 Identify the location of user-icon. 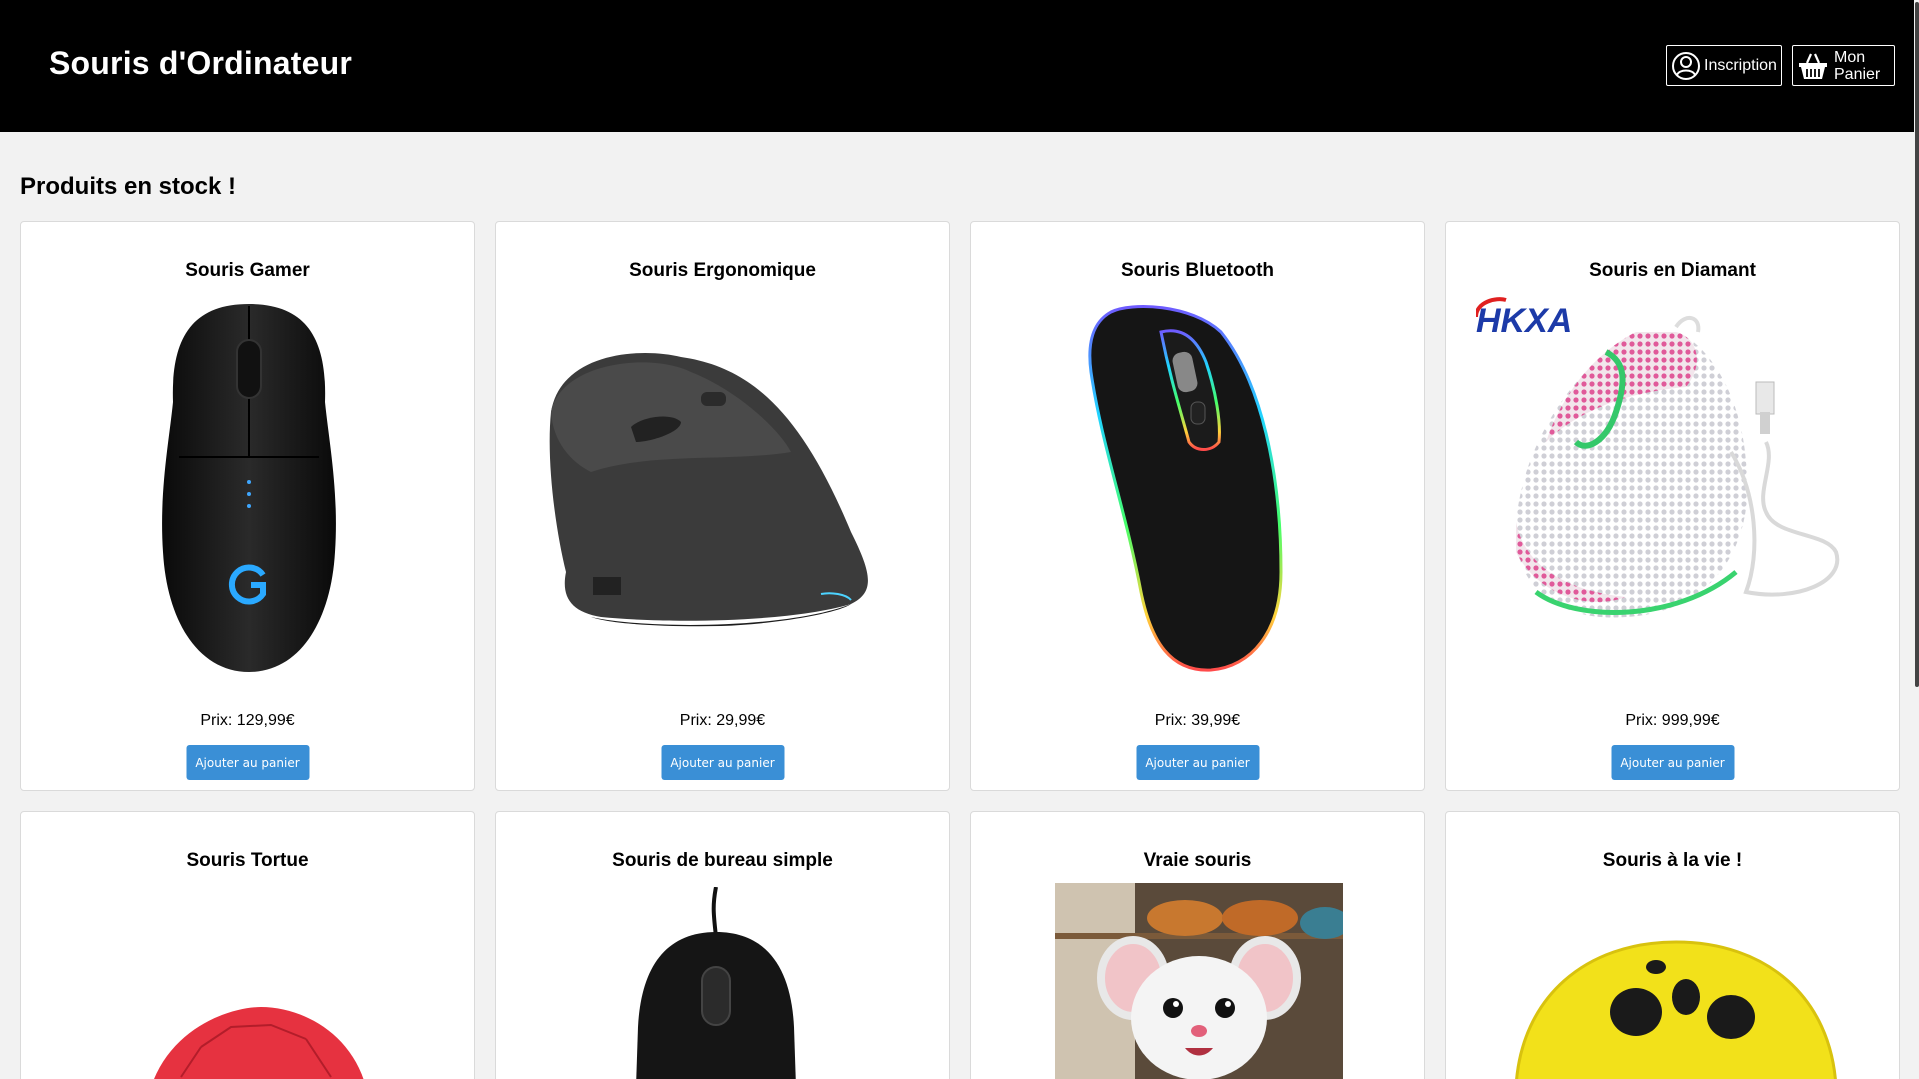
(1686, 65).